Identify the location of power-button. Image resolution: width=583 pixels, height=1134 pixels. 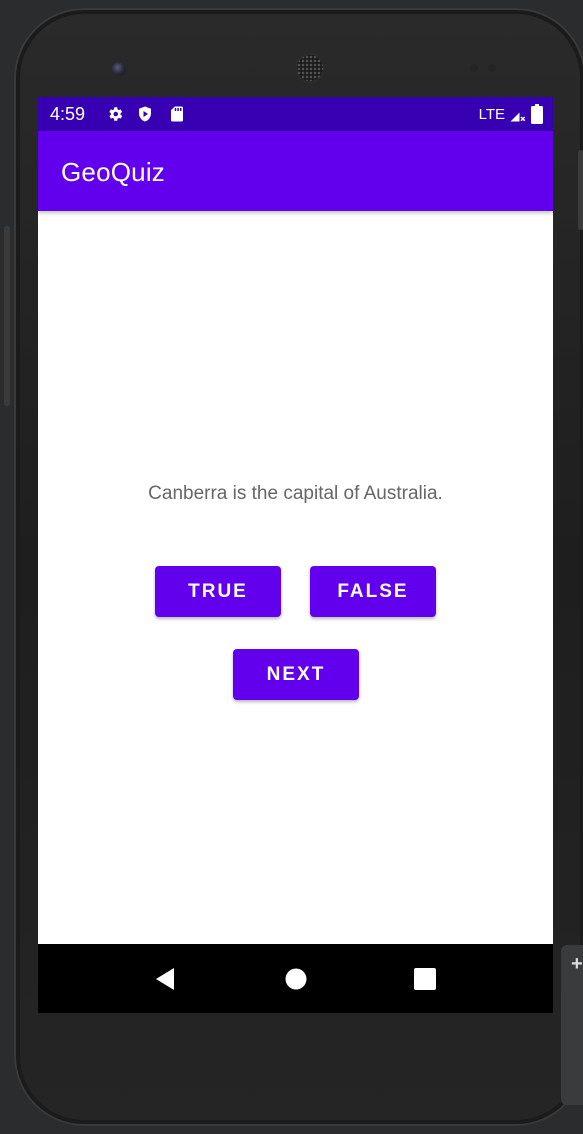
(580, 190).